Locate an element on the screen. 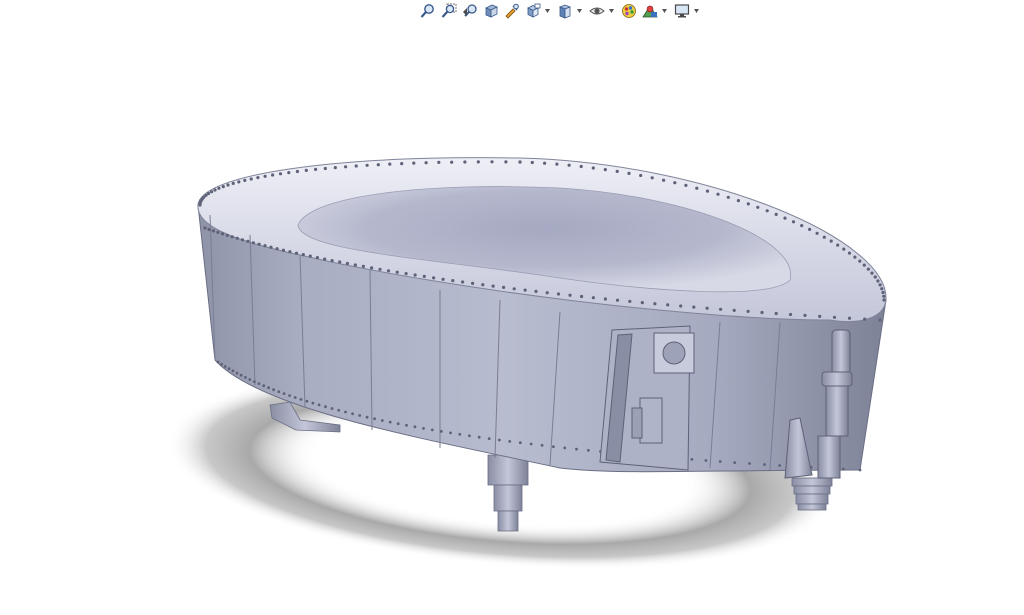  hatch-assembly is located at coordinates (647, 398).